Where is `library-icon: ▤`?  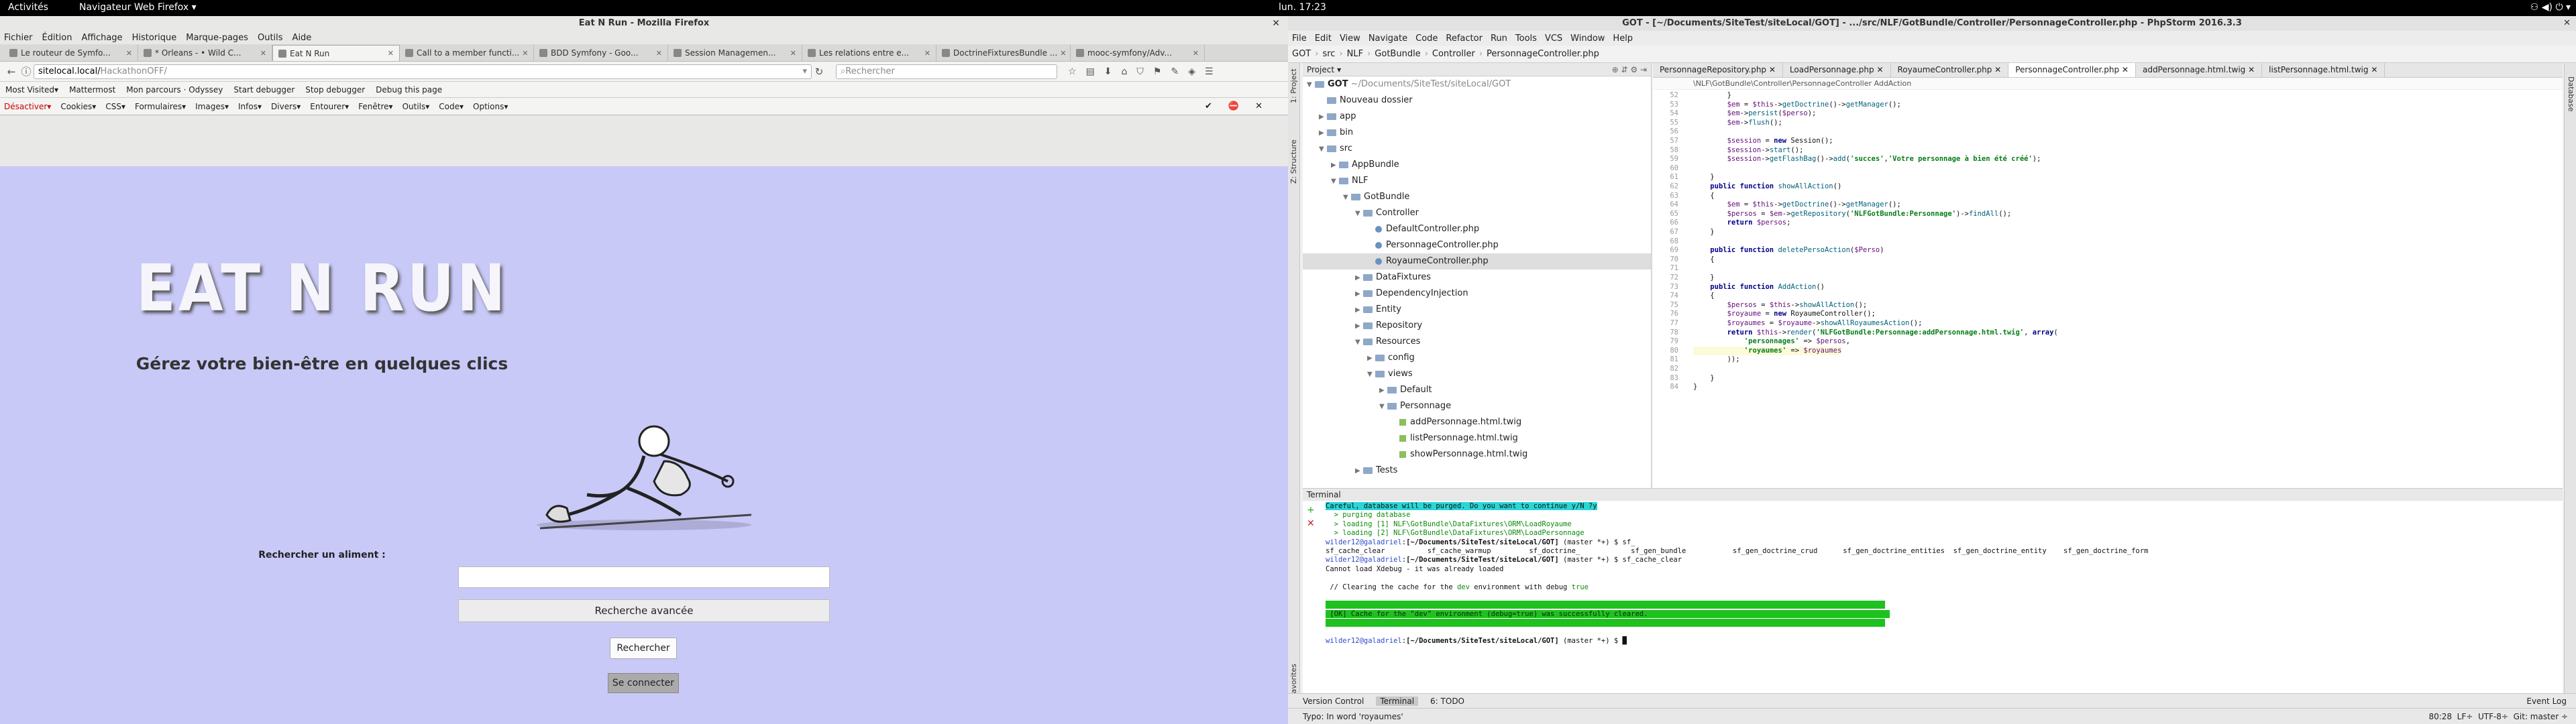 library-icon: ▤ is located at coordinates (1090, 71).